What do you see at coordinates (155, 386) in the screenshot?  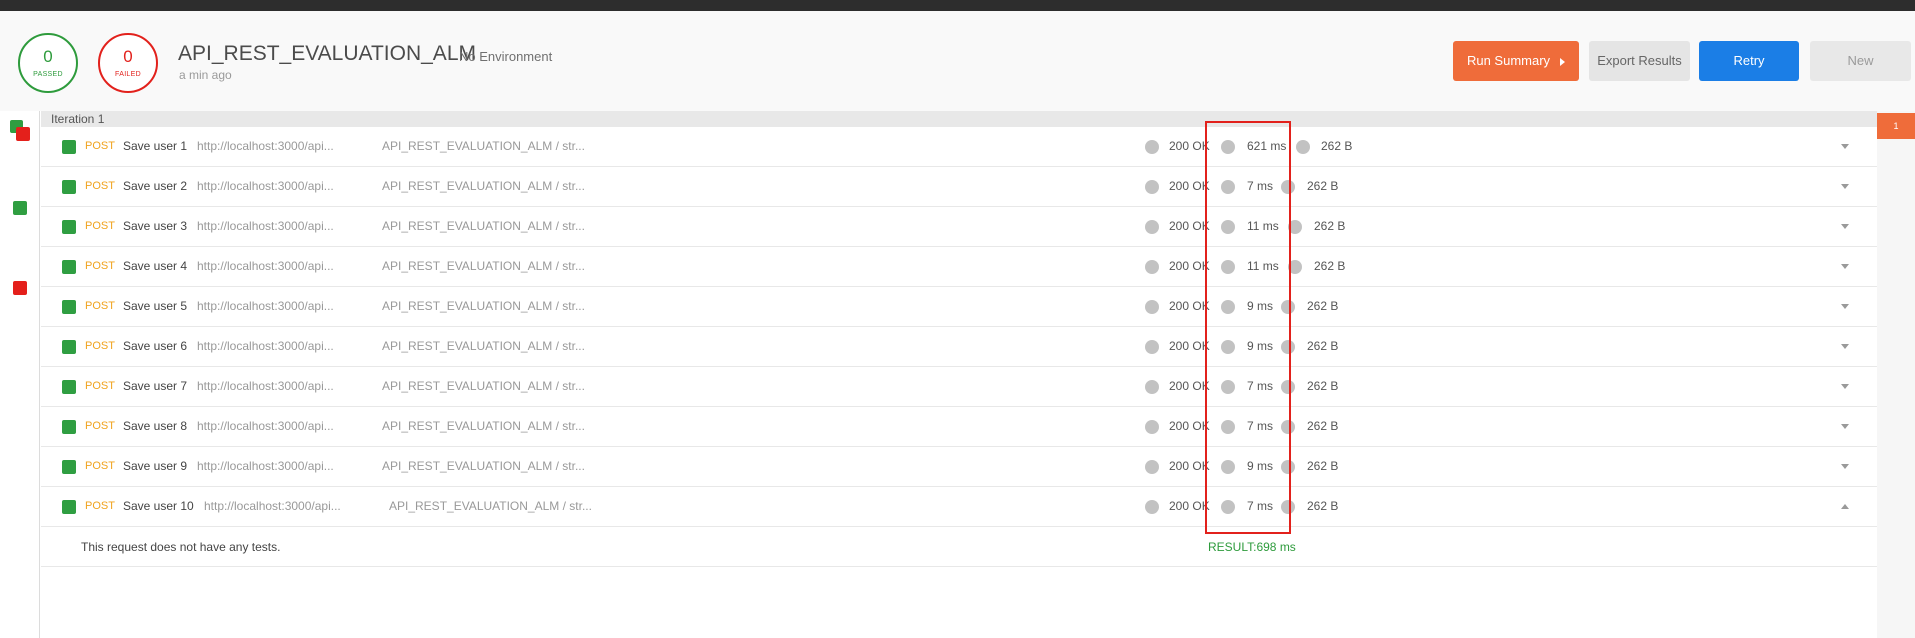 I see `request-name: Save user 7` at bounding box center [155, 386].